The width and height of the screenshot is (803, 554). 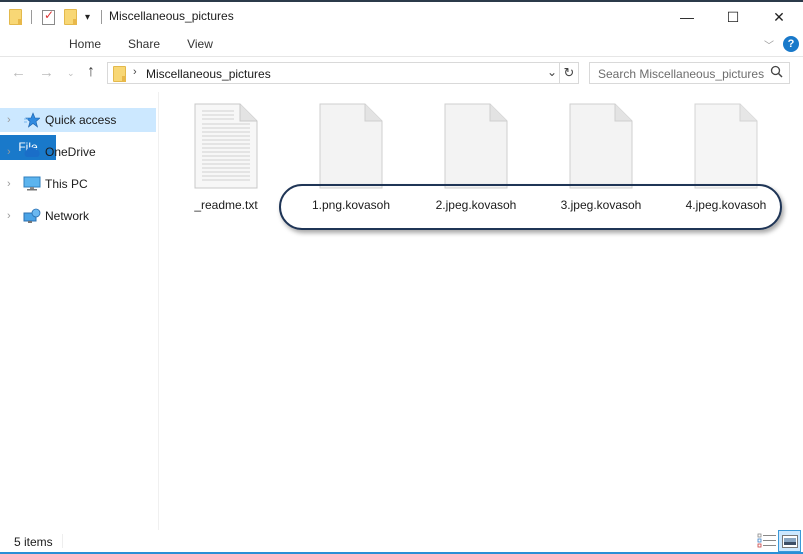 I want to click on refresh-icon: ↻, so click(x=569, y=72).